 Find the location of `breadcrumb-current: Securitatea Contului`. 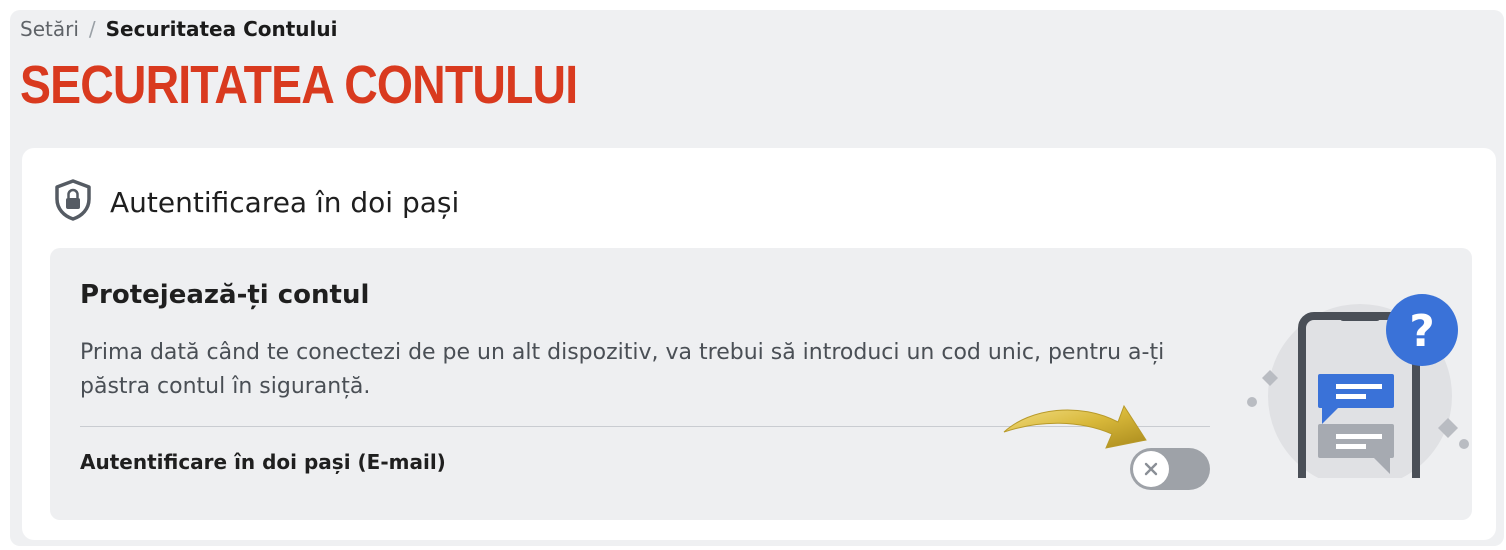

breadcrumb-current: Securitatea Contului is located at coordinates (221, 29).